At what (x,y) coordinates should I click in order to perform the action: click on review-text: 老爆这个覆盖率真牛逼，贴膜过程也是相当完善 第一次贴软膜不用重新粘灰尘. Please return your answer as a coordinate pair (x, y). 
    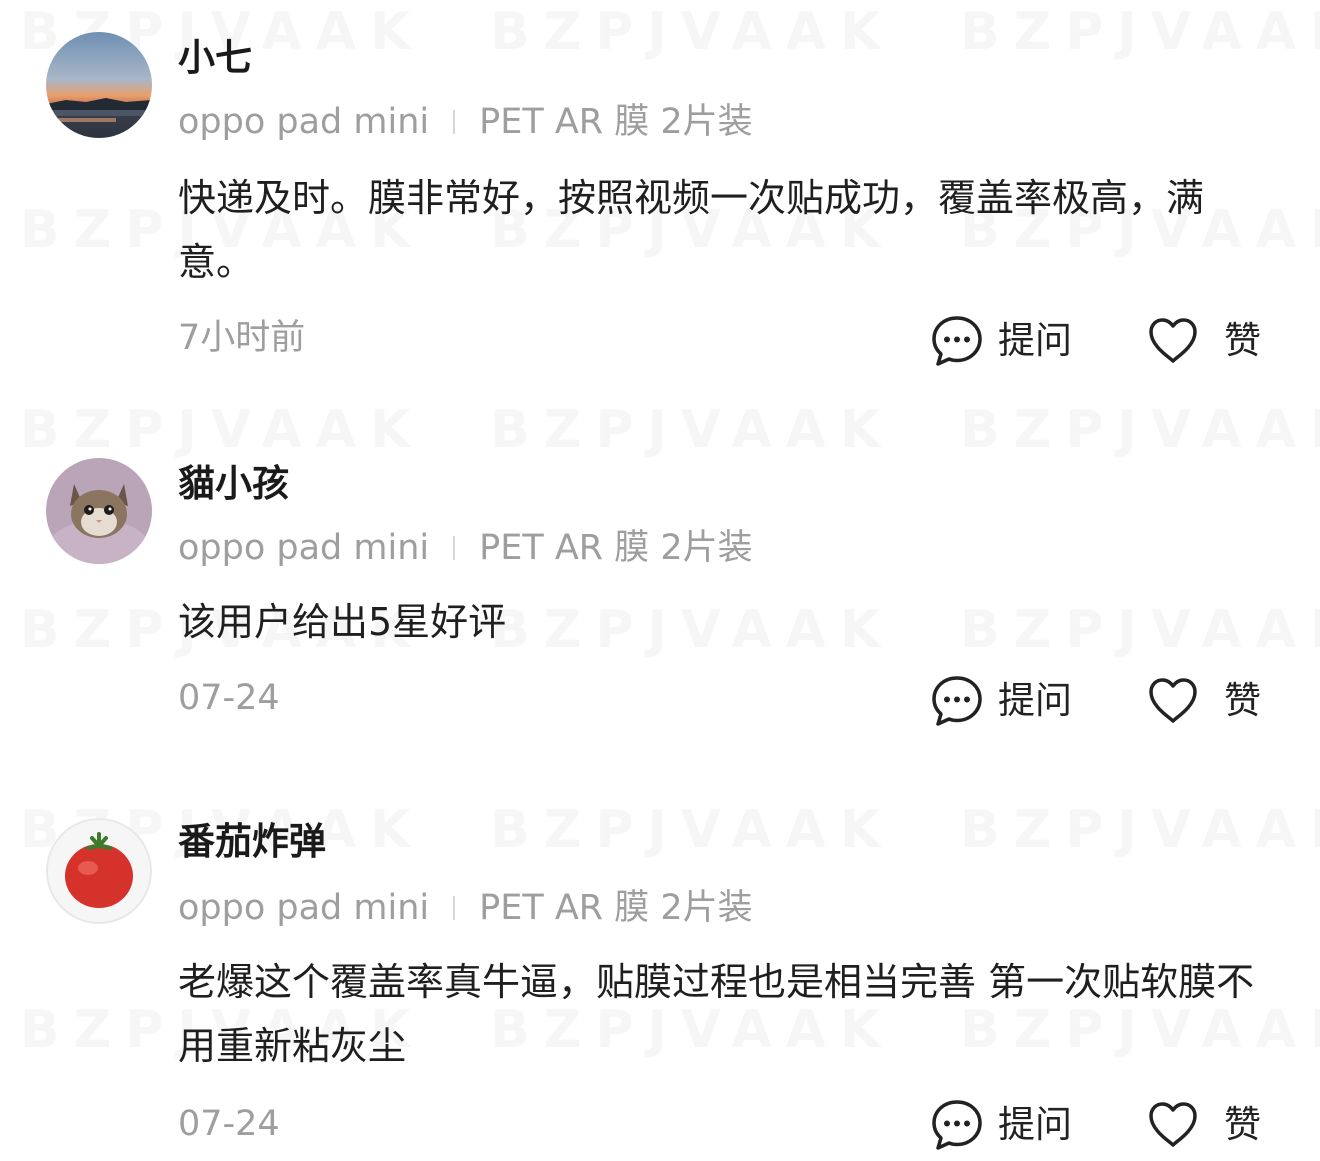
    Looking at the image, I should click on (716, 1014).